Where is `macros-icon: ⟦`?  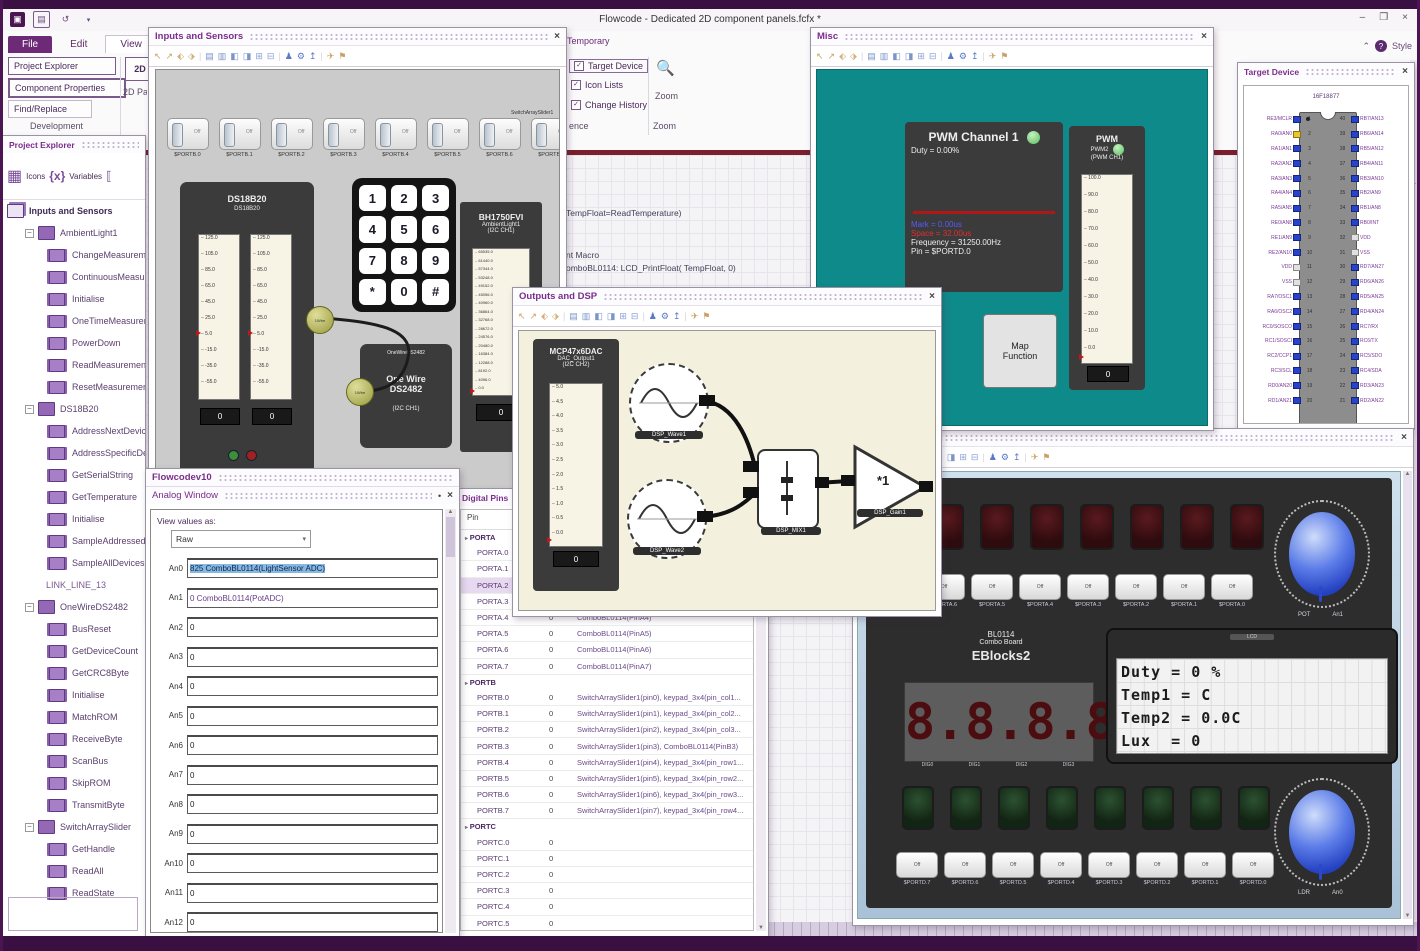 macros-icon: ⟦ is located at coordinates (109, 176).